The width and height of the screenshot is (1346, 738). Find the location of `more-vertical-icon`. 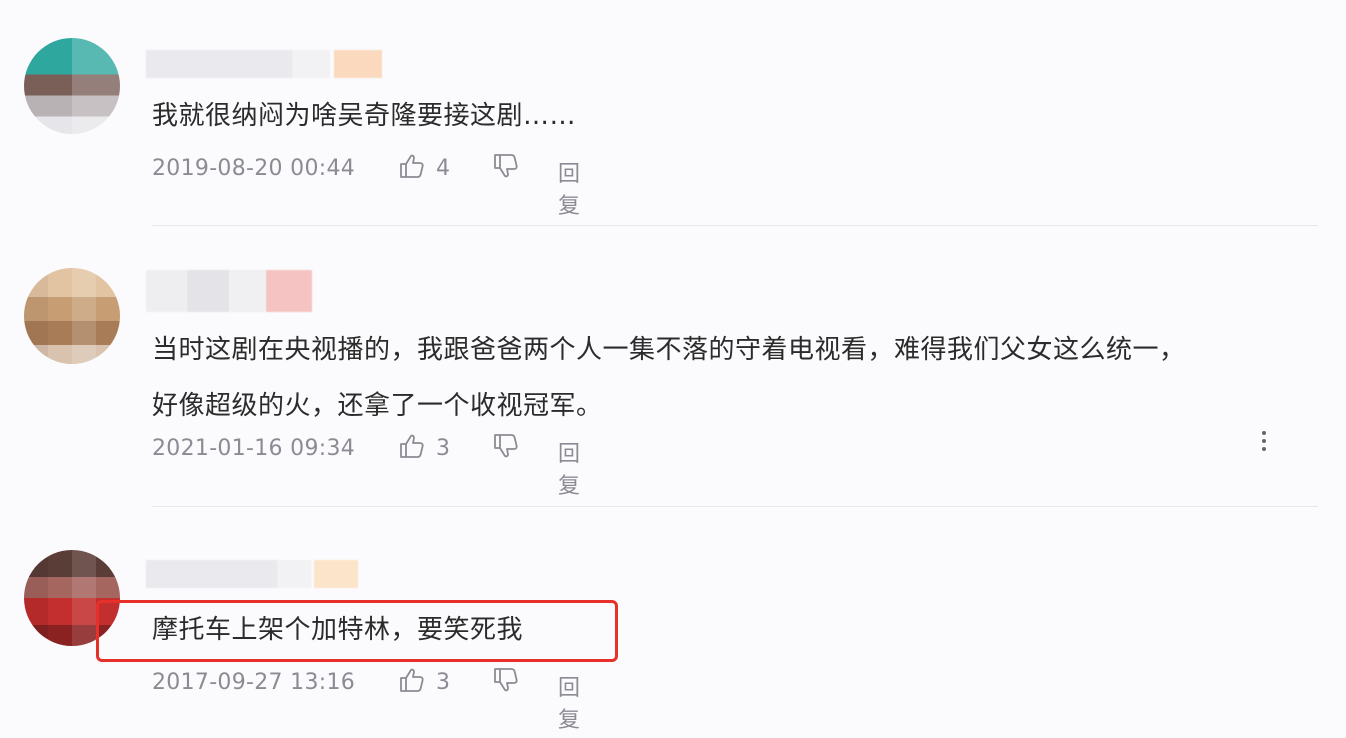

more-vertical-icon is located at coordinates (1264, 442).